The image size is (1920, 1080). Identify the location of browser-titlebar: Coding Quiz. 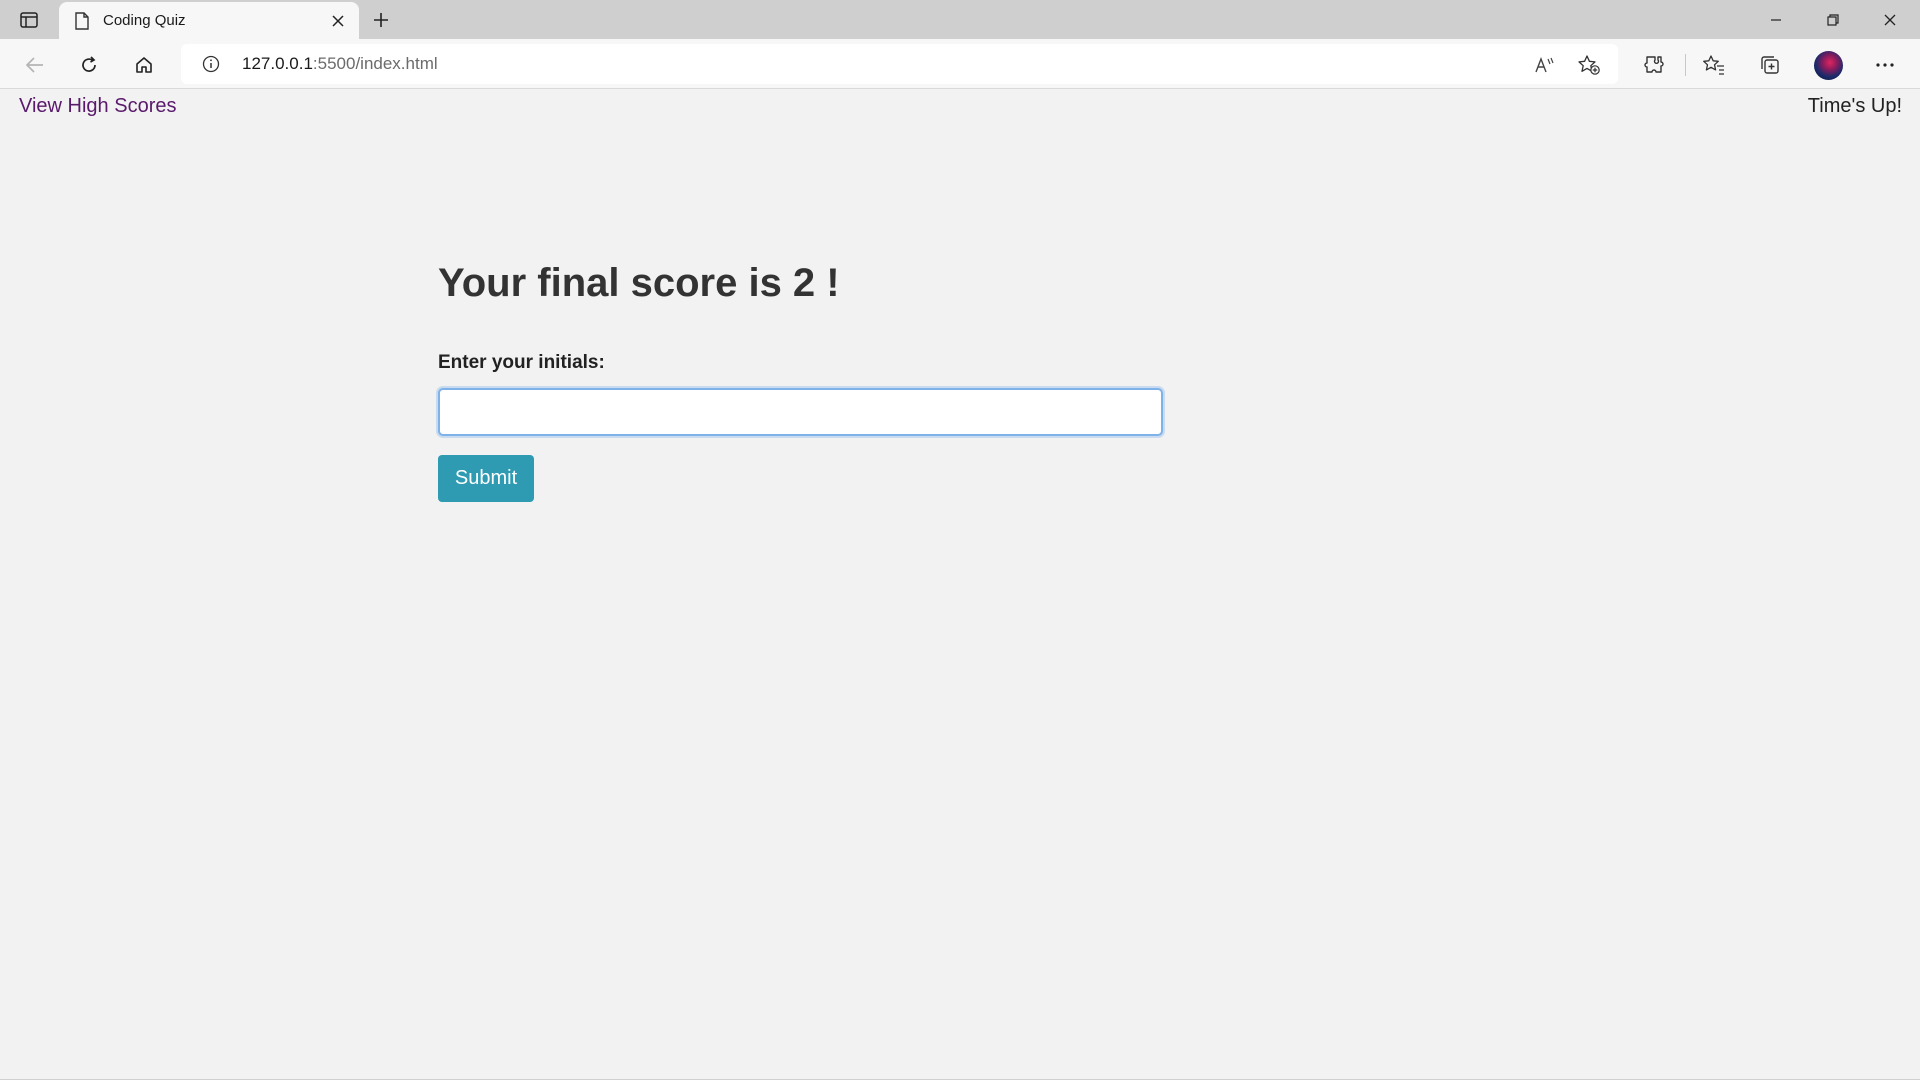
(960, 19).